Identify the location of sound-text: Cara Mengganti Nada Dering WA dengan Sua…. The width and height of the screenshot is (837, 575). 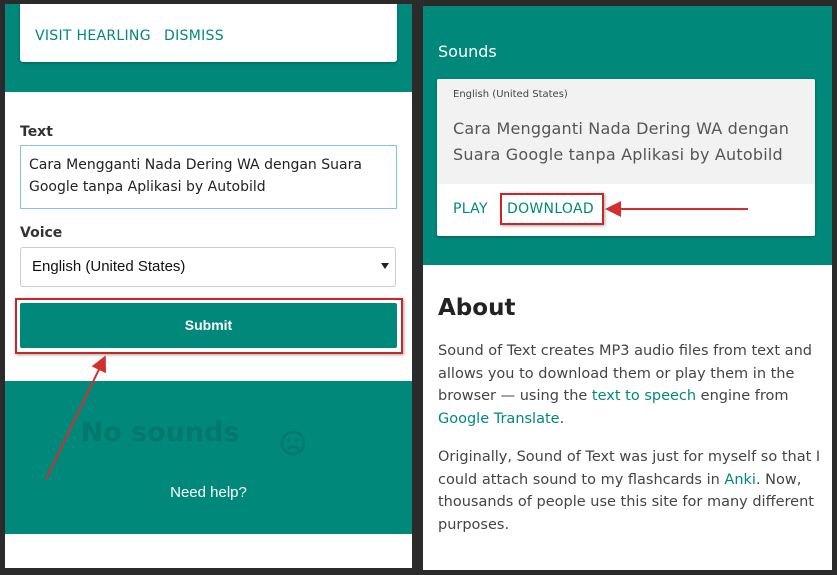
(621, 141).